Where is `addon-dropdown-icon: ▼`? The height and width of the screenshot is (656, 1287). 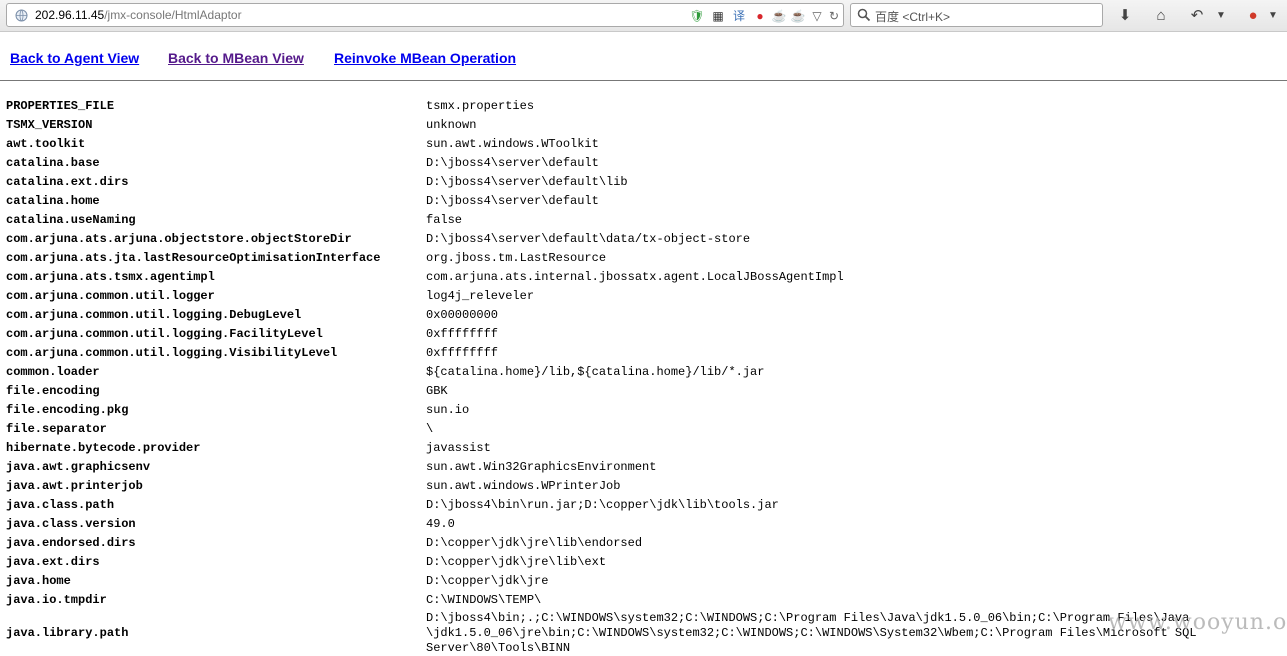 addon-dropdown-icon: ▼ is located at coordinates (1273, 16).